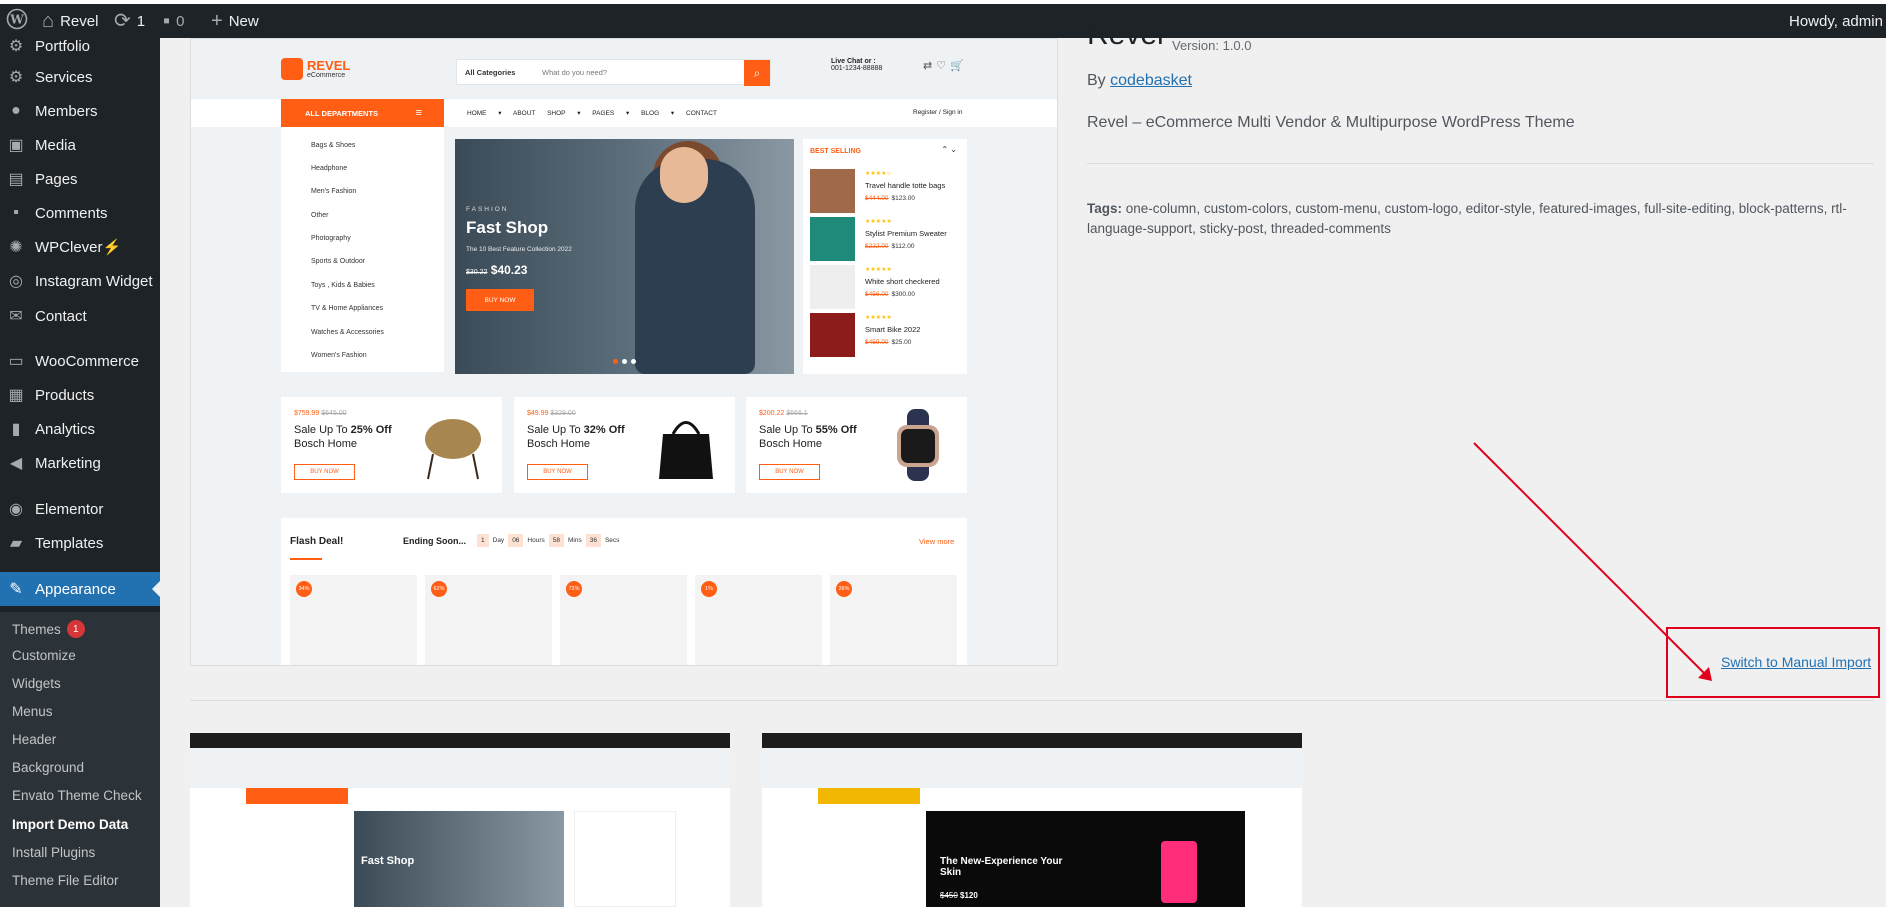  What do you see at coordinates (1836, 21) in the screenshot?
I see `account-link: Howdy, admin` at bounding box center [1836, 21].